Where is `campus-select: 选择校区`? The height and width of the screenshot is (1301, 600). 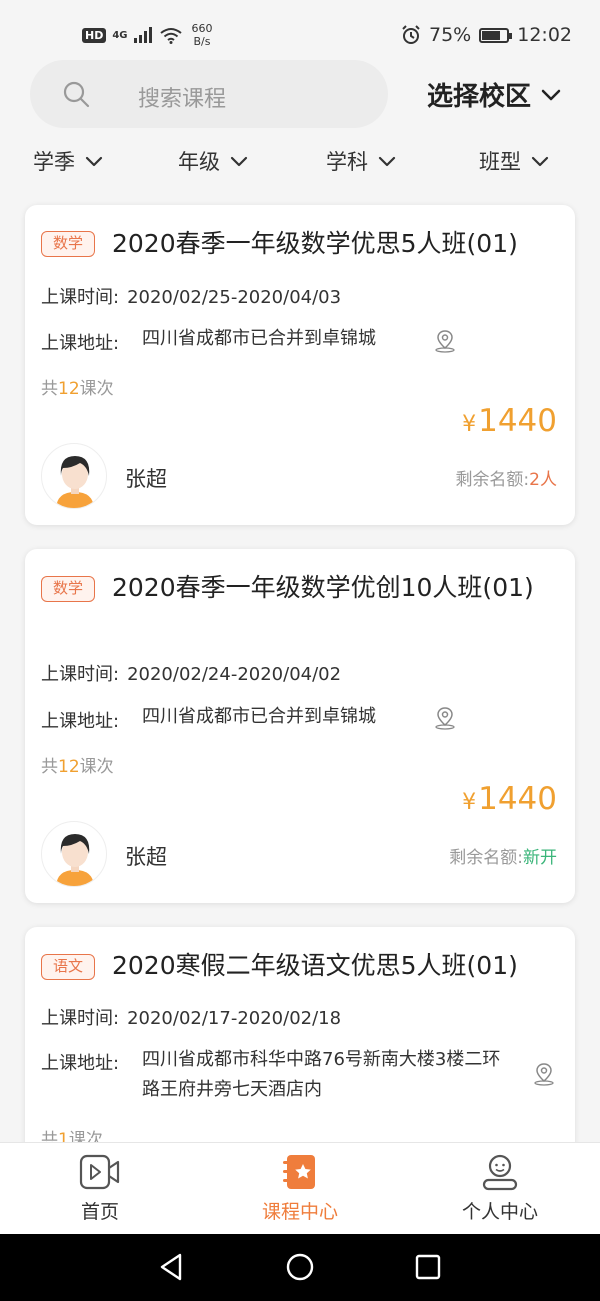 campus-select: 选择校区 is located at coordinates (494, 94).